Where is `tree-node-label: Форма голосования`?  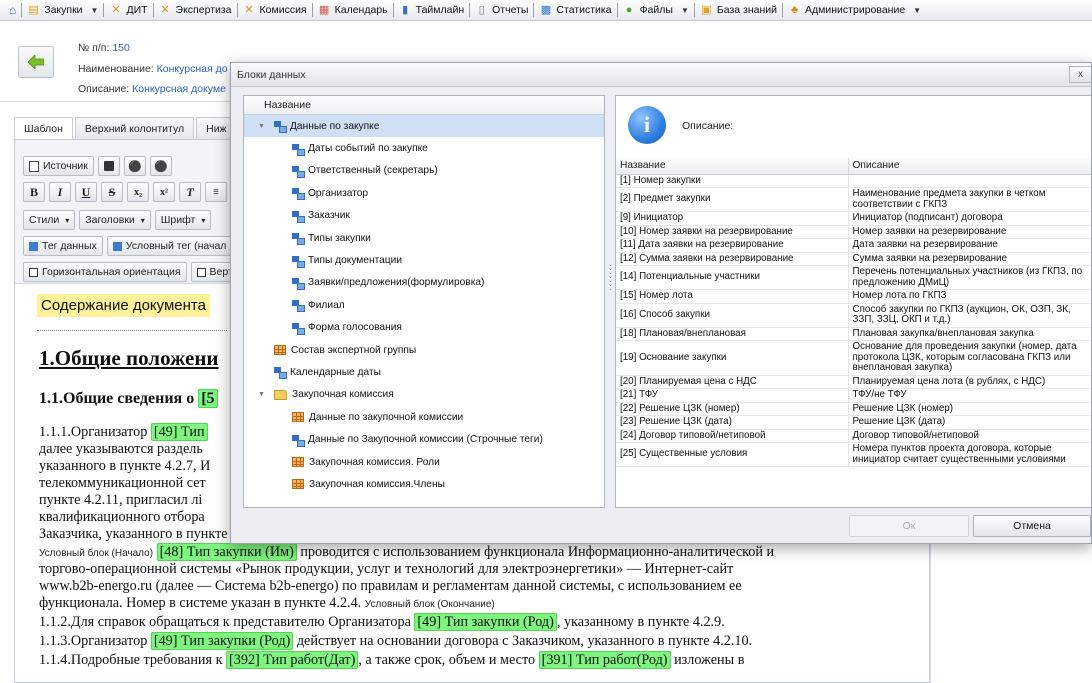 tree-node-label: Форма голосования is located at coordinates (355, 328).